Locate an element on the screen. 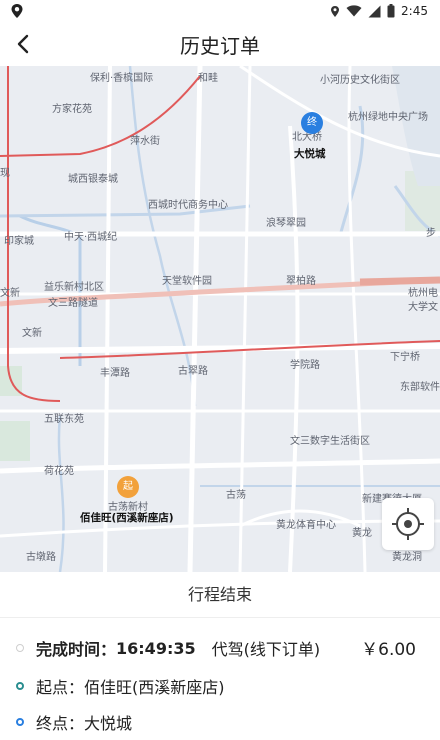  map-label: 杭州电 is located at coordinates (423, 293).